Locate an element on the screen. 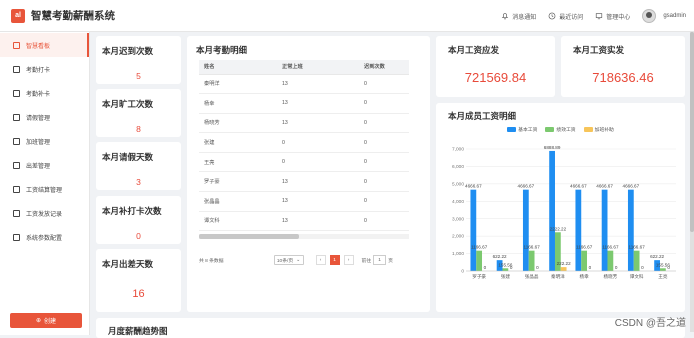 This screenshot has width=694, height=338. sidebar-item-system-config: 系统参数配置 is located at coordinates (44, 237).